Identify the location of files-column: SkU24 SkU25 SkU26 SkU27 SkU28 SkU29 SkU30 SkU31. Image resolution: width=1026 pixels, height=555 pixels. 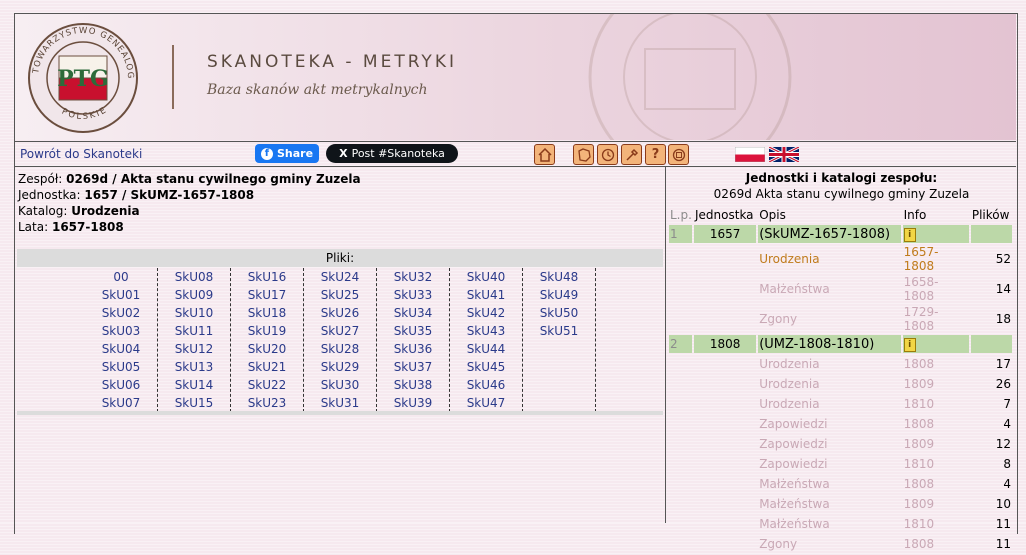
(340, 340).